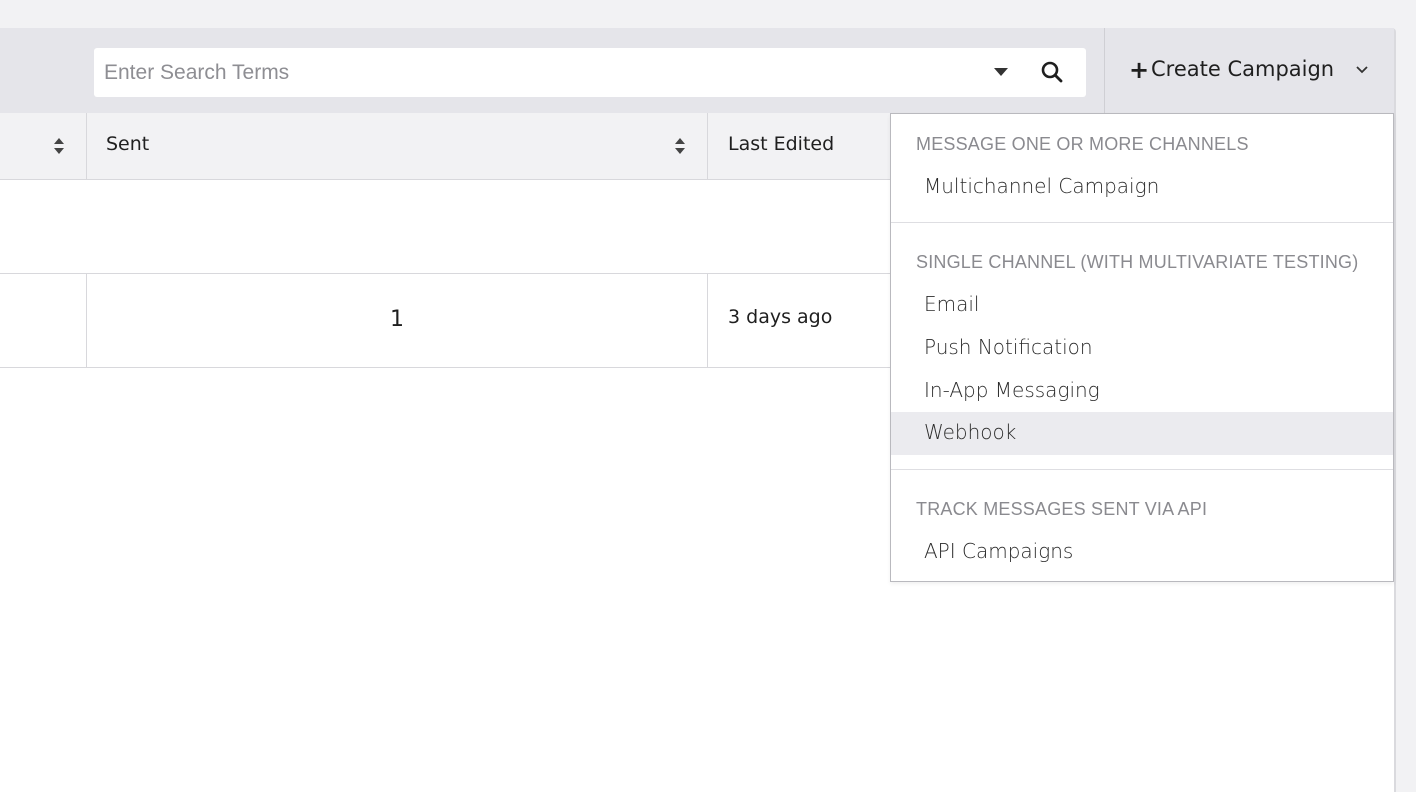 The image size is (1416, 792). I want to click on menu-item-label: In-App Messaging, so click(1012, 390).